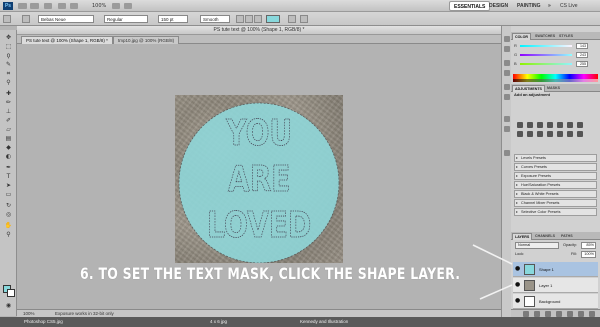 The width and height of the screenshot is (600, 327). Describe the element at coordinates (8, 305) in the screenshot. I see `quick-mask-icon: ◉` at that location.